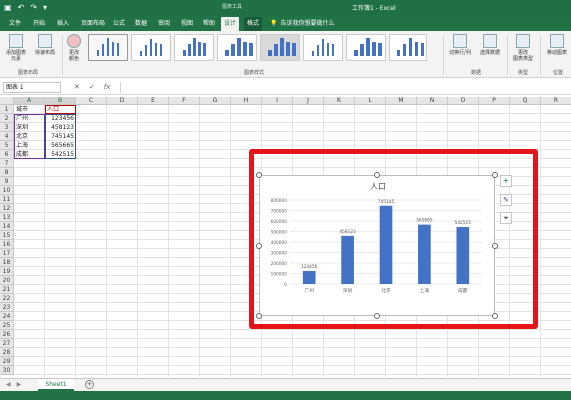 The width and height of the screenshot is (571, 400). I want to click on tab-format: 格式, so click(253, 24).